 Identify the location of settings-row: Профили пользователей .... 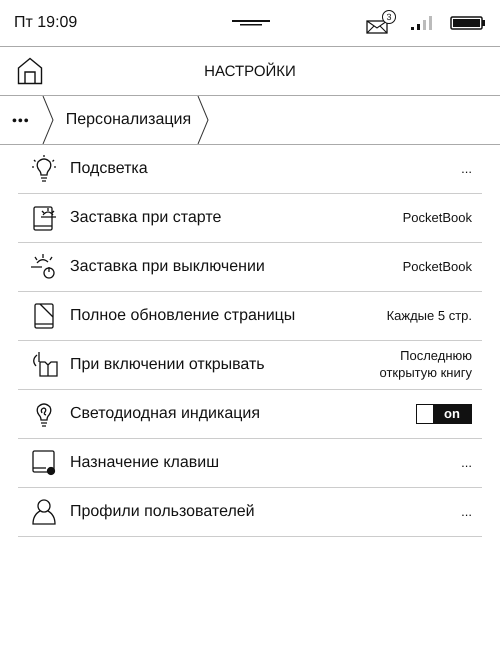
(250, 512).